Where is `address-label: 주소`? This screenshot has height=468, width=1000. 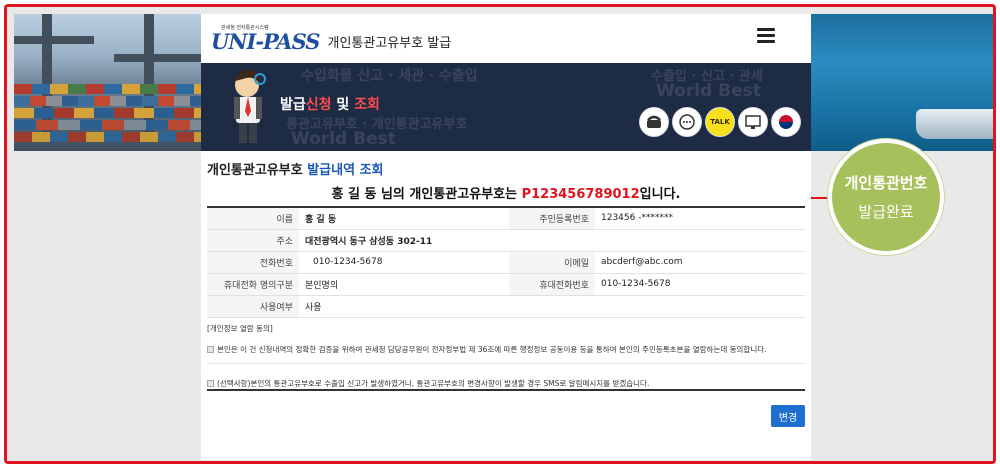
address-label: 주소 is located at coordinates (253, 240).